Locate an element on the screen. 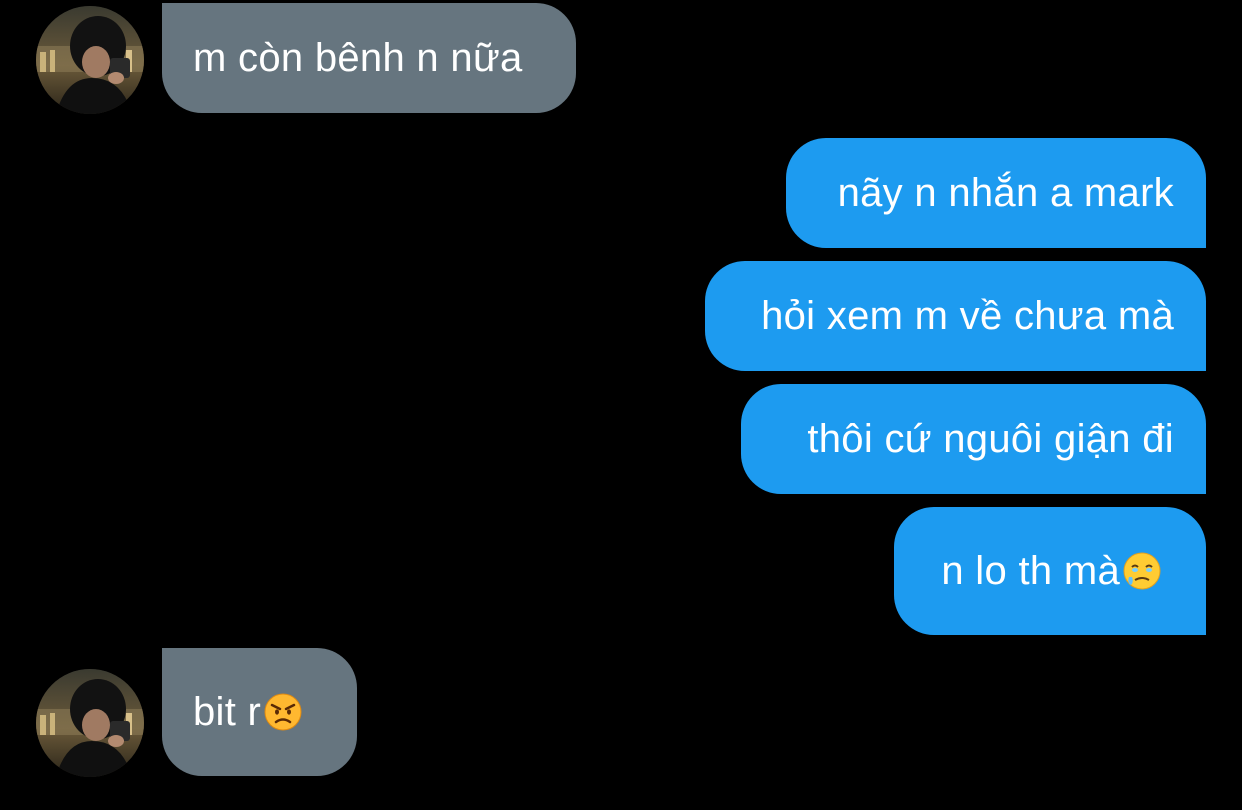 The height and width of the screenshot is (810, 1242). message-text: nãy n nhắn a mark is located at coordinates (1005, 193).